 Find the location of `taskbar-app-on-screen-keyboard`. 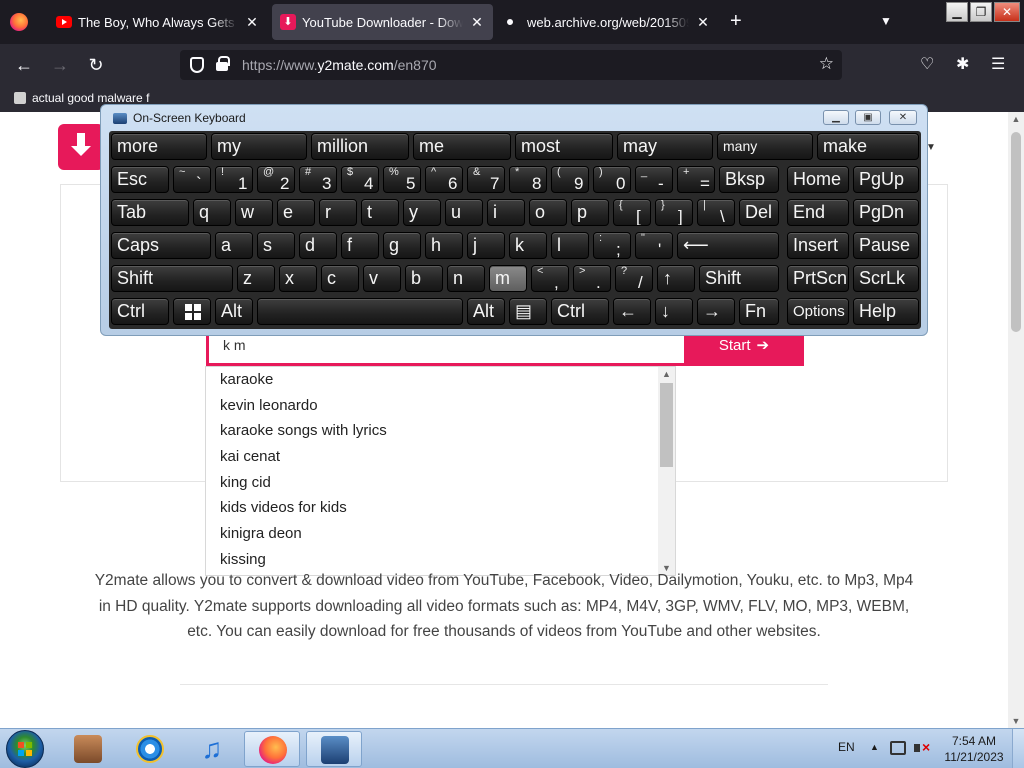

taskbar-app-on-screen-keyboard is located at coordinates (334, 749).